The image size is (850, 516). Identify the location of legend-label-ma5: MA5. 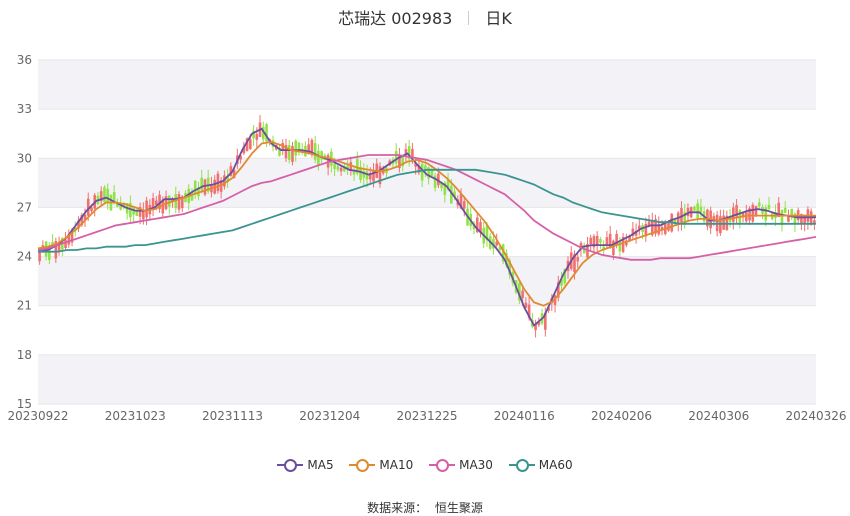
(320, 465).